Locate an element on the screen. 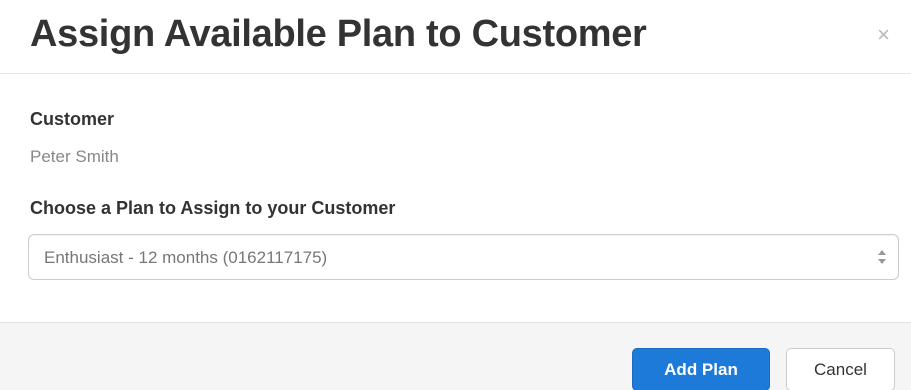  cancel-button: Cancel is located at coordinates (840, 369).